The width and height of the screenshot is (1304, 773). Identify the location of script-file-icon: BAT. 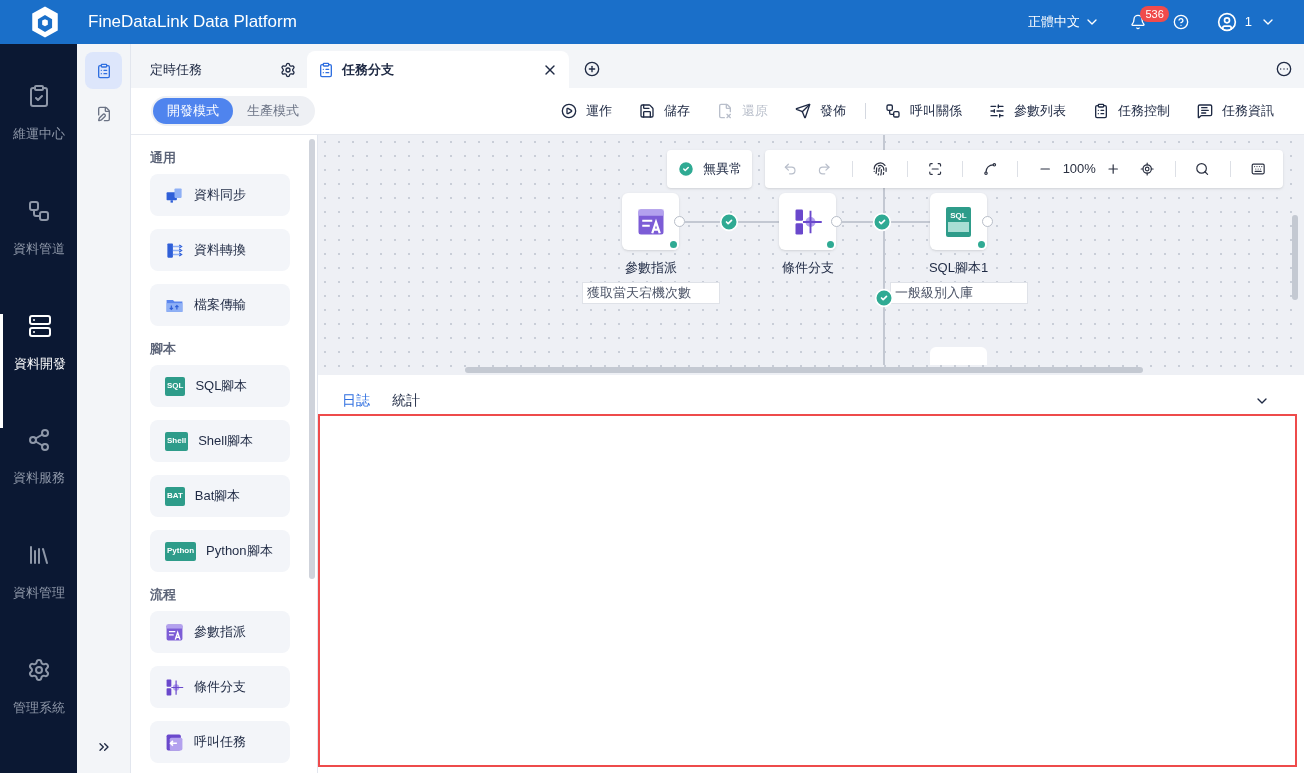
(175, 496).